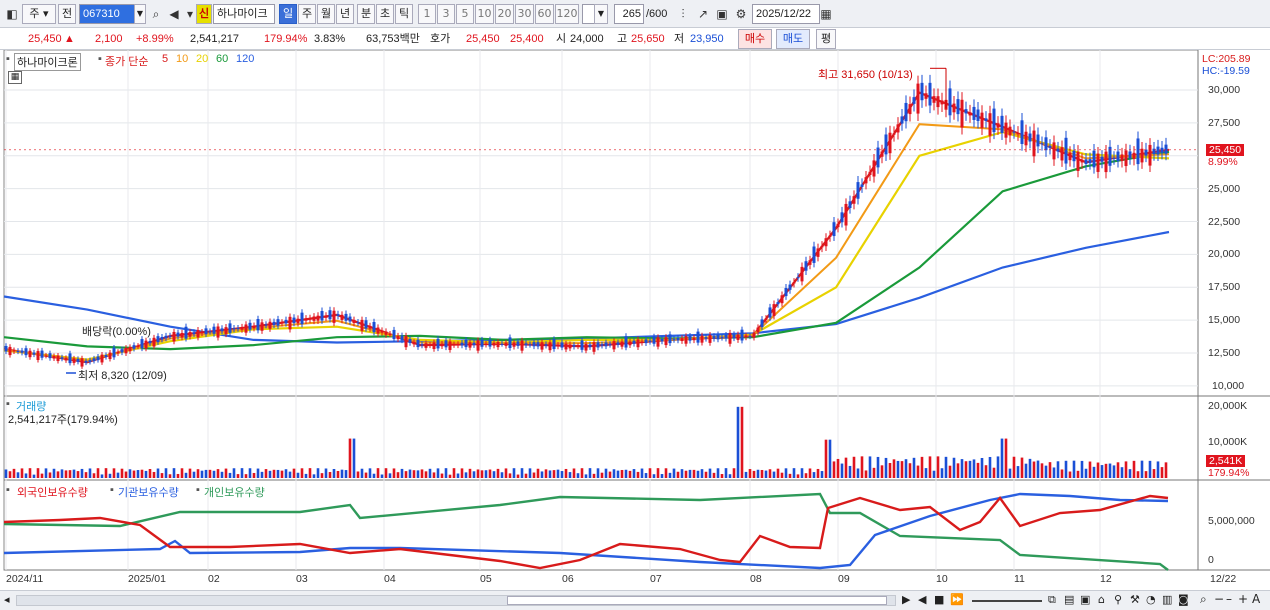 This screenshot has height=610, width=1270. What do you see at coordinates (1167, 599) in the screenshot?
I see `chart-icon: ▥` at bounding box center [1167, 599].